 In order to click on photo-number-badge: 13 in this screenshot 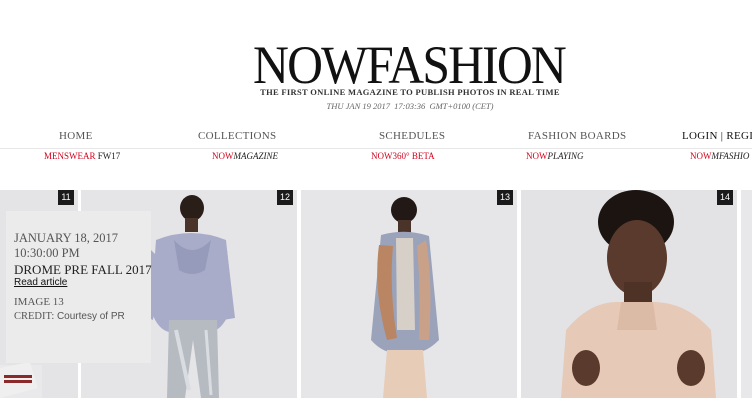, I will do `click(505, 197)`.